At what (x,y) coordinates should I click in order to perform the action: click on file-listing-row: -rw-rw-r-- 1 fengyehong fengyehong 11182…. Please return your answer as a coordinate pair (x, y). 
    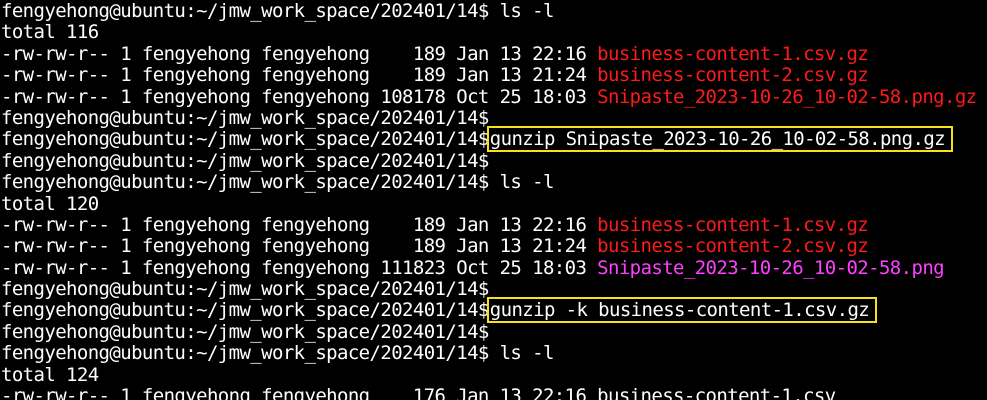
    Looking at the image, I should click on (493, 267).